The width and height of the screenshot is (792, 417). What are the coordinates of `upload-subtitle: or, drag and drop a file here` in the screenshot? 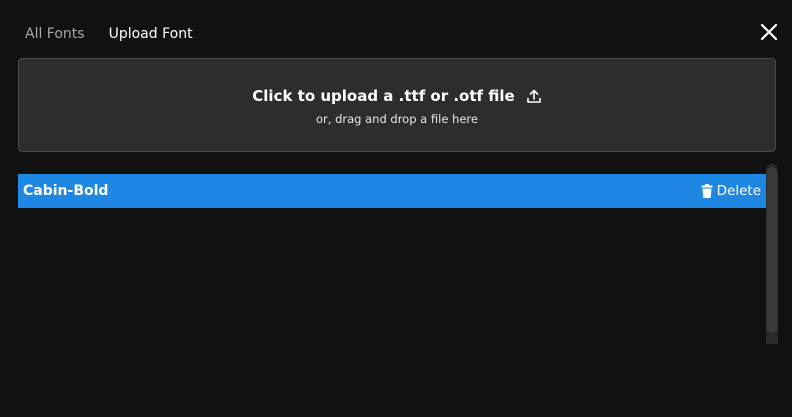 It's located at (397, 119).